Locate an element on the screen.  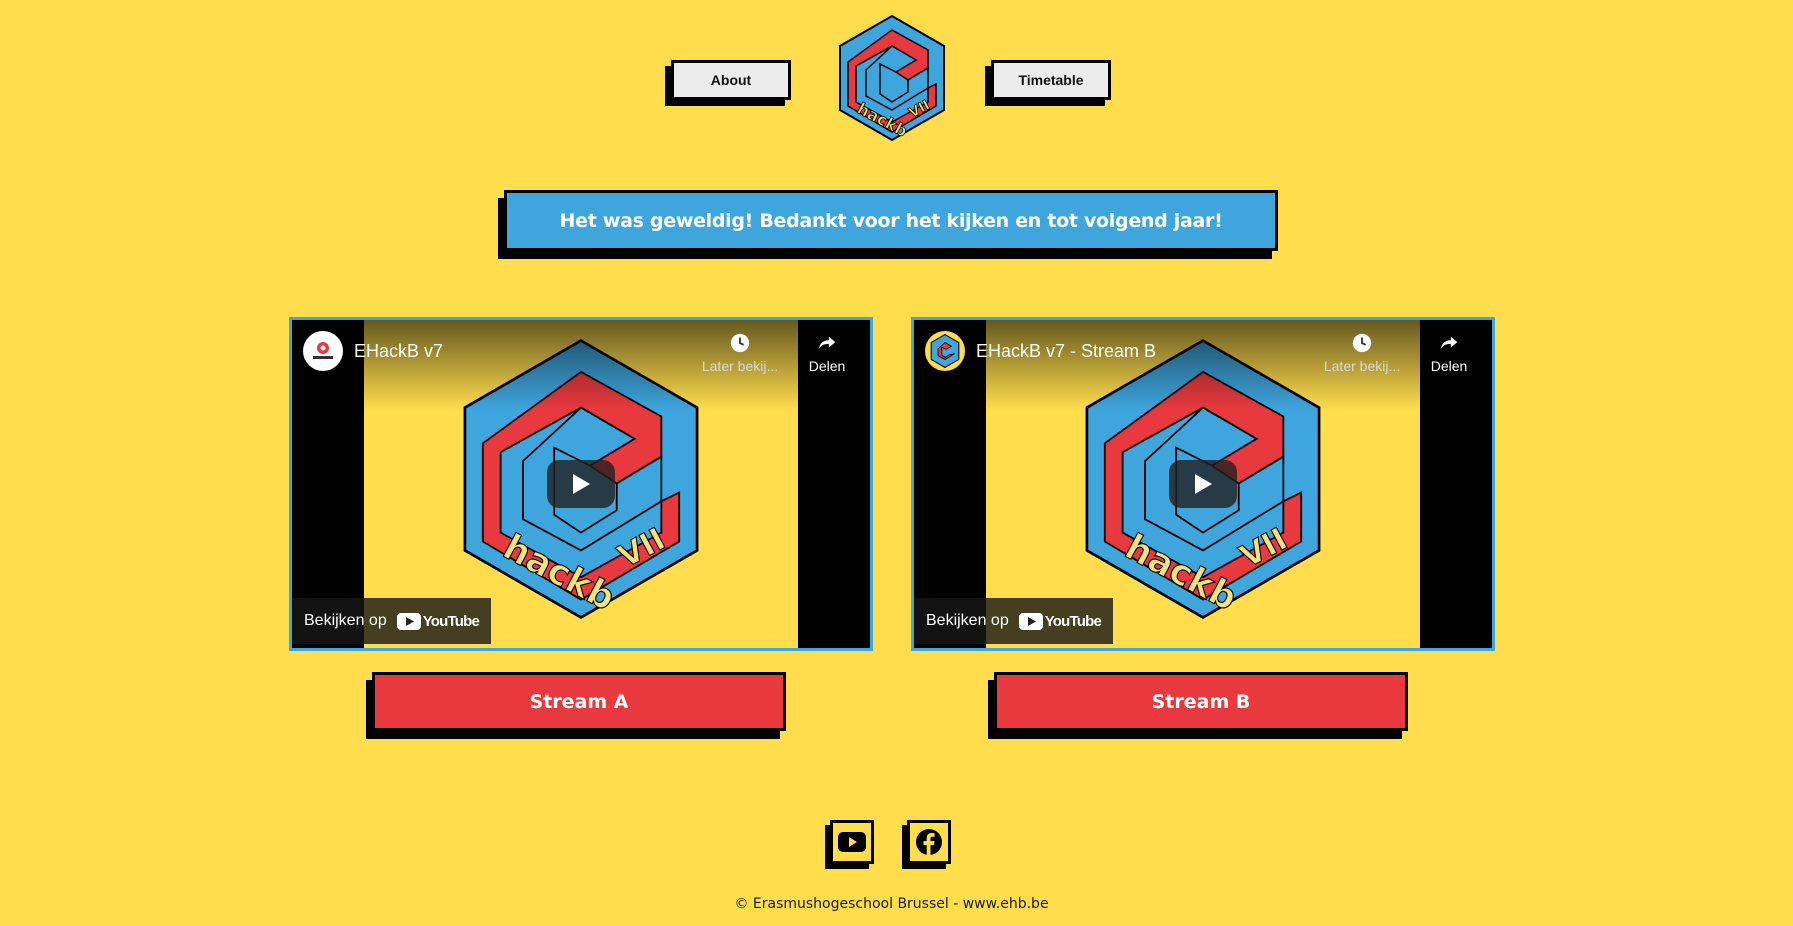
video-title: EHackB v7 is located at coordinates (398, 351).